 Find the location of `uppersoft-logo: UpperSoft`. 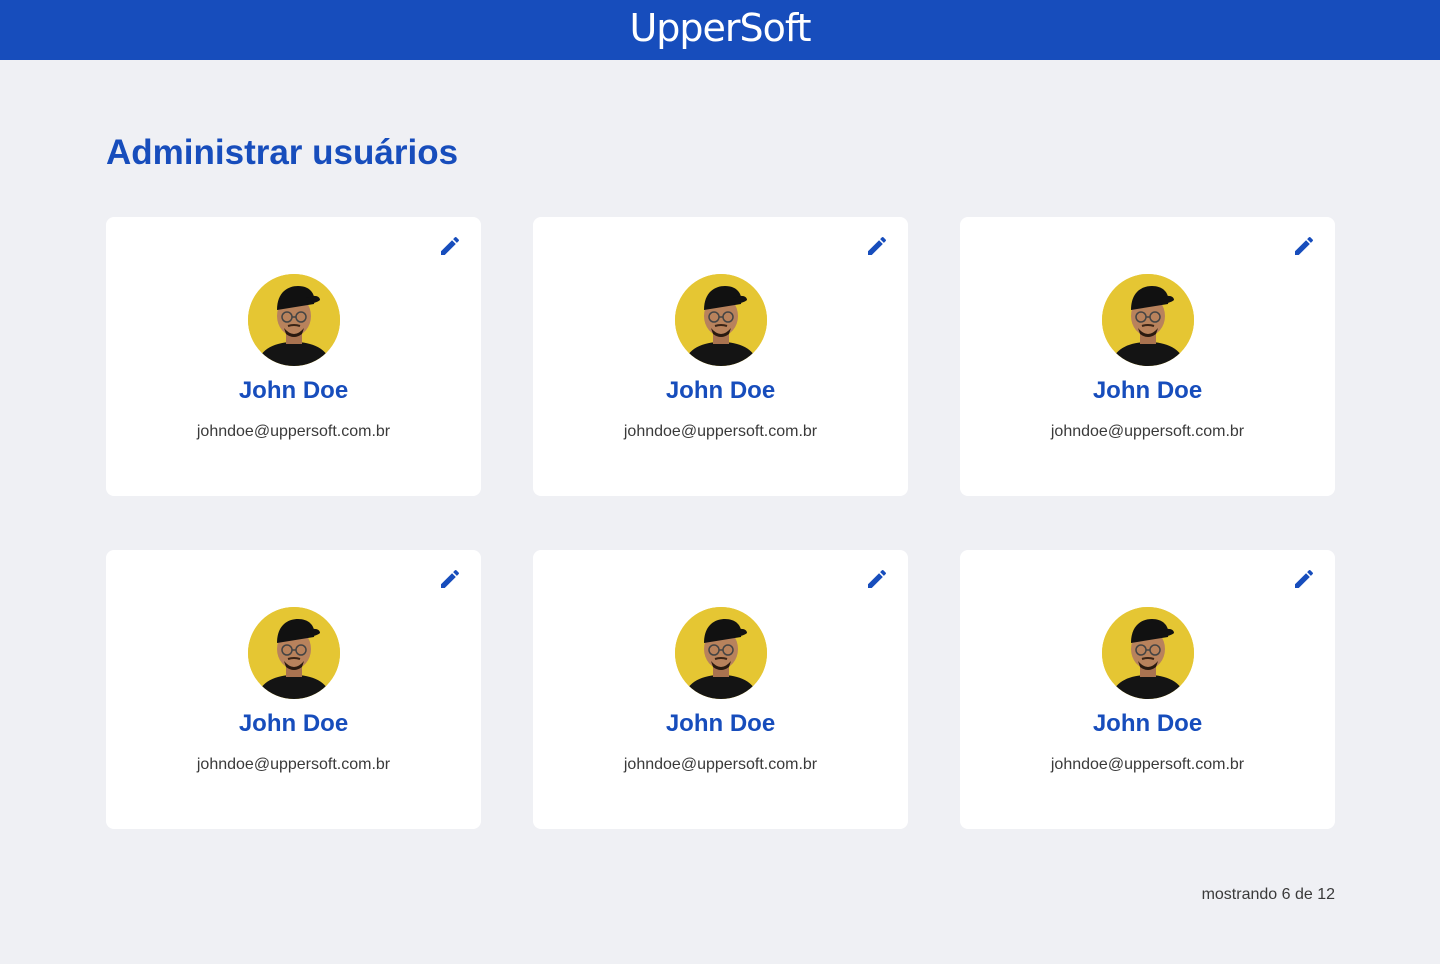

uppersoft-logo: UpperSoft is located at coordinates (720, 28).